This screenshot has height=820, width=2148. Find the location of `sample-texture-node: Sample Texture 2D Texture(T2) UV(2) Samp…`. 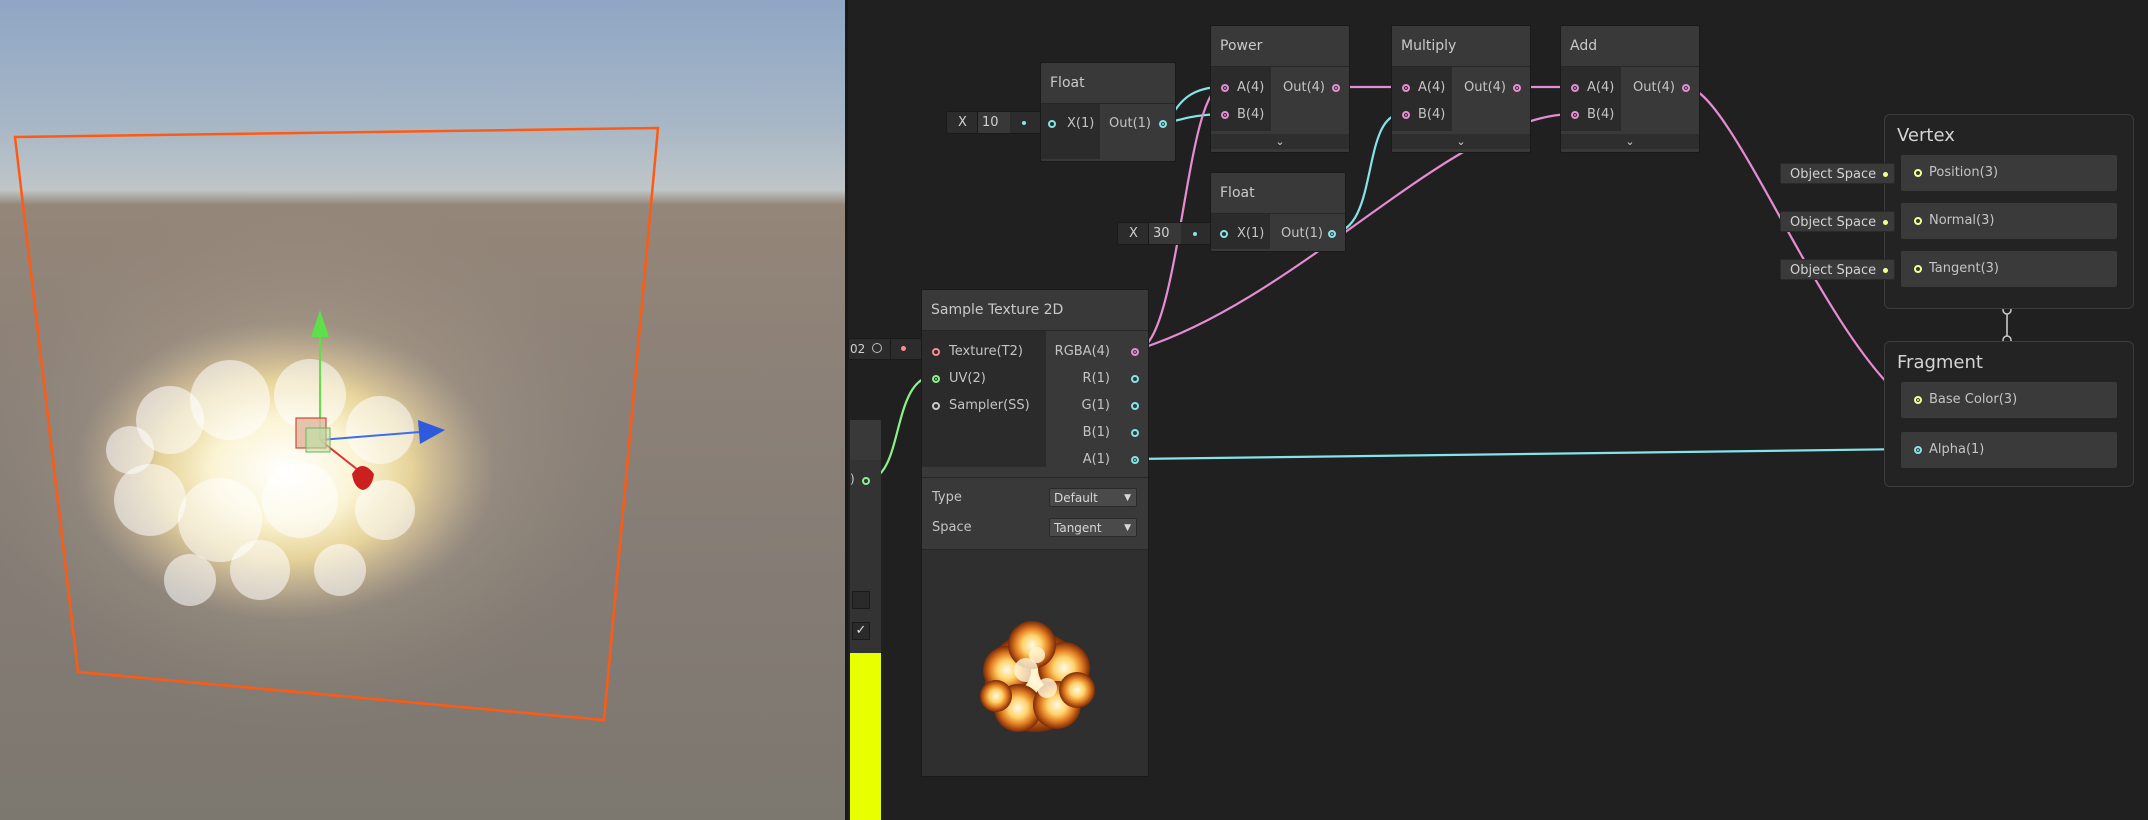

sample-texture-node: Sample Texture 2D Texture(T2) UV(2) Samp… is located at coordinates (1035, 533).